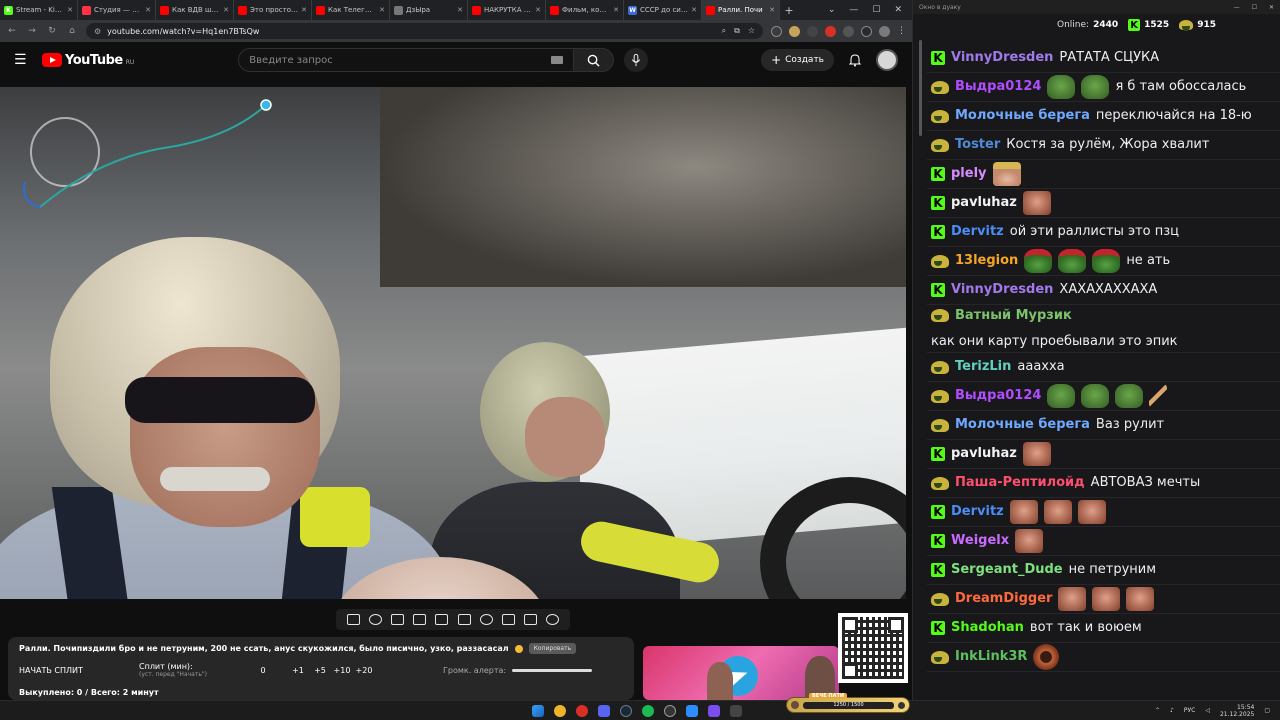 This screenshot has height=720, width=1280. What do you see at coordinates (1237, 7) in the screenshot?
I see `minimize-button: —` at bounding box center [1237, 7].